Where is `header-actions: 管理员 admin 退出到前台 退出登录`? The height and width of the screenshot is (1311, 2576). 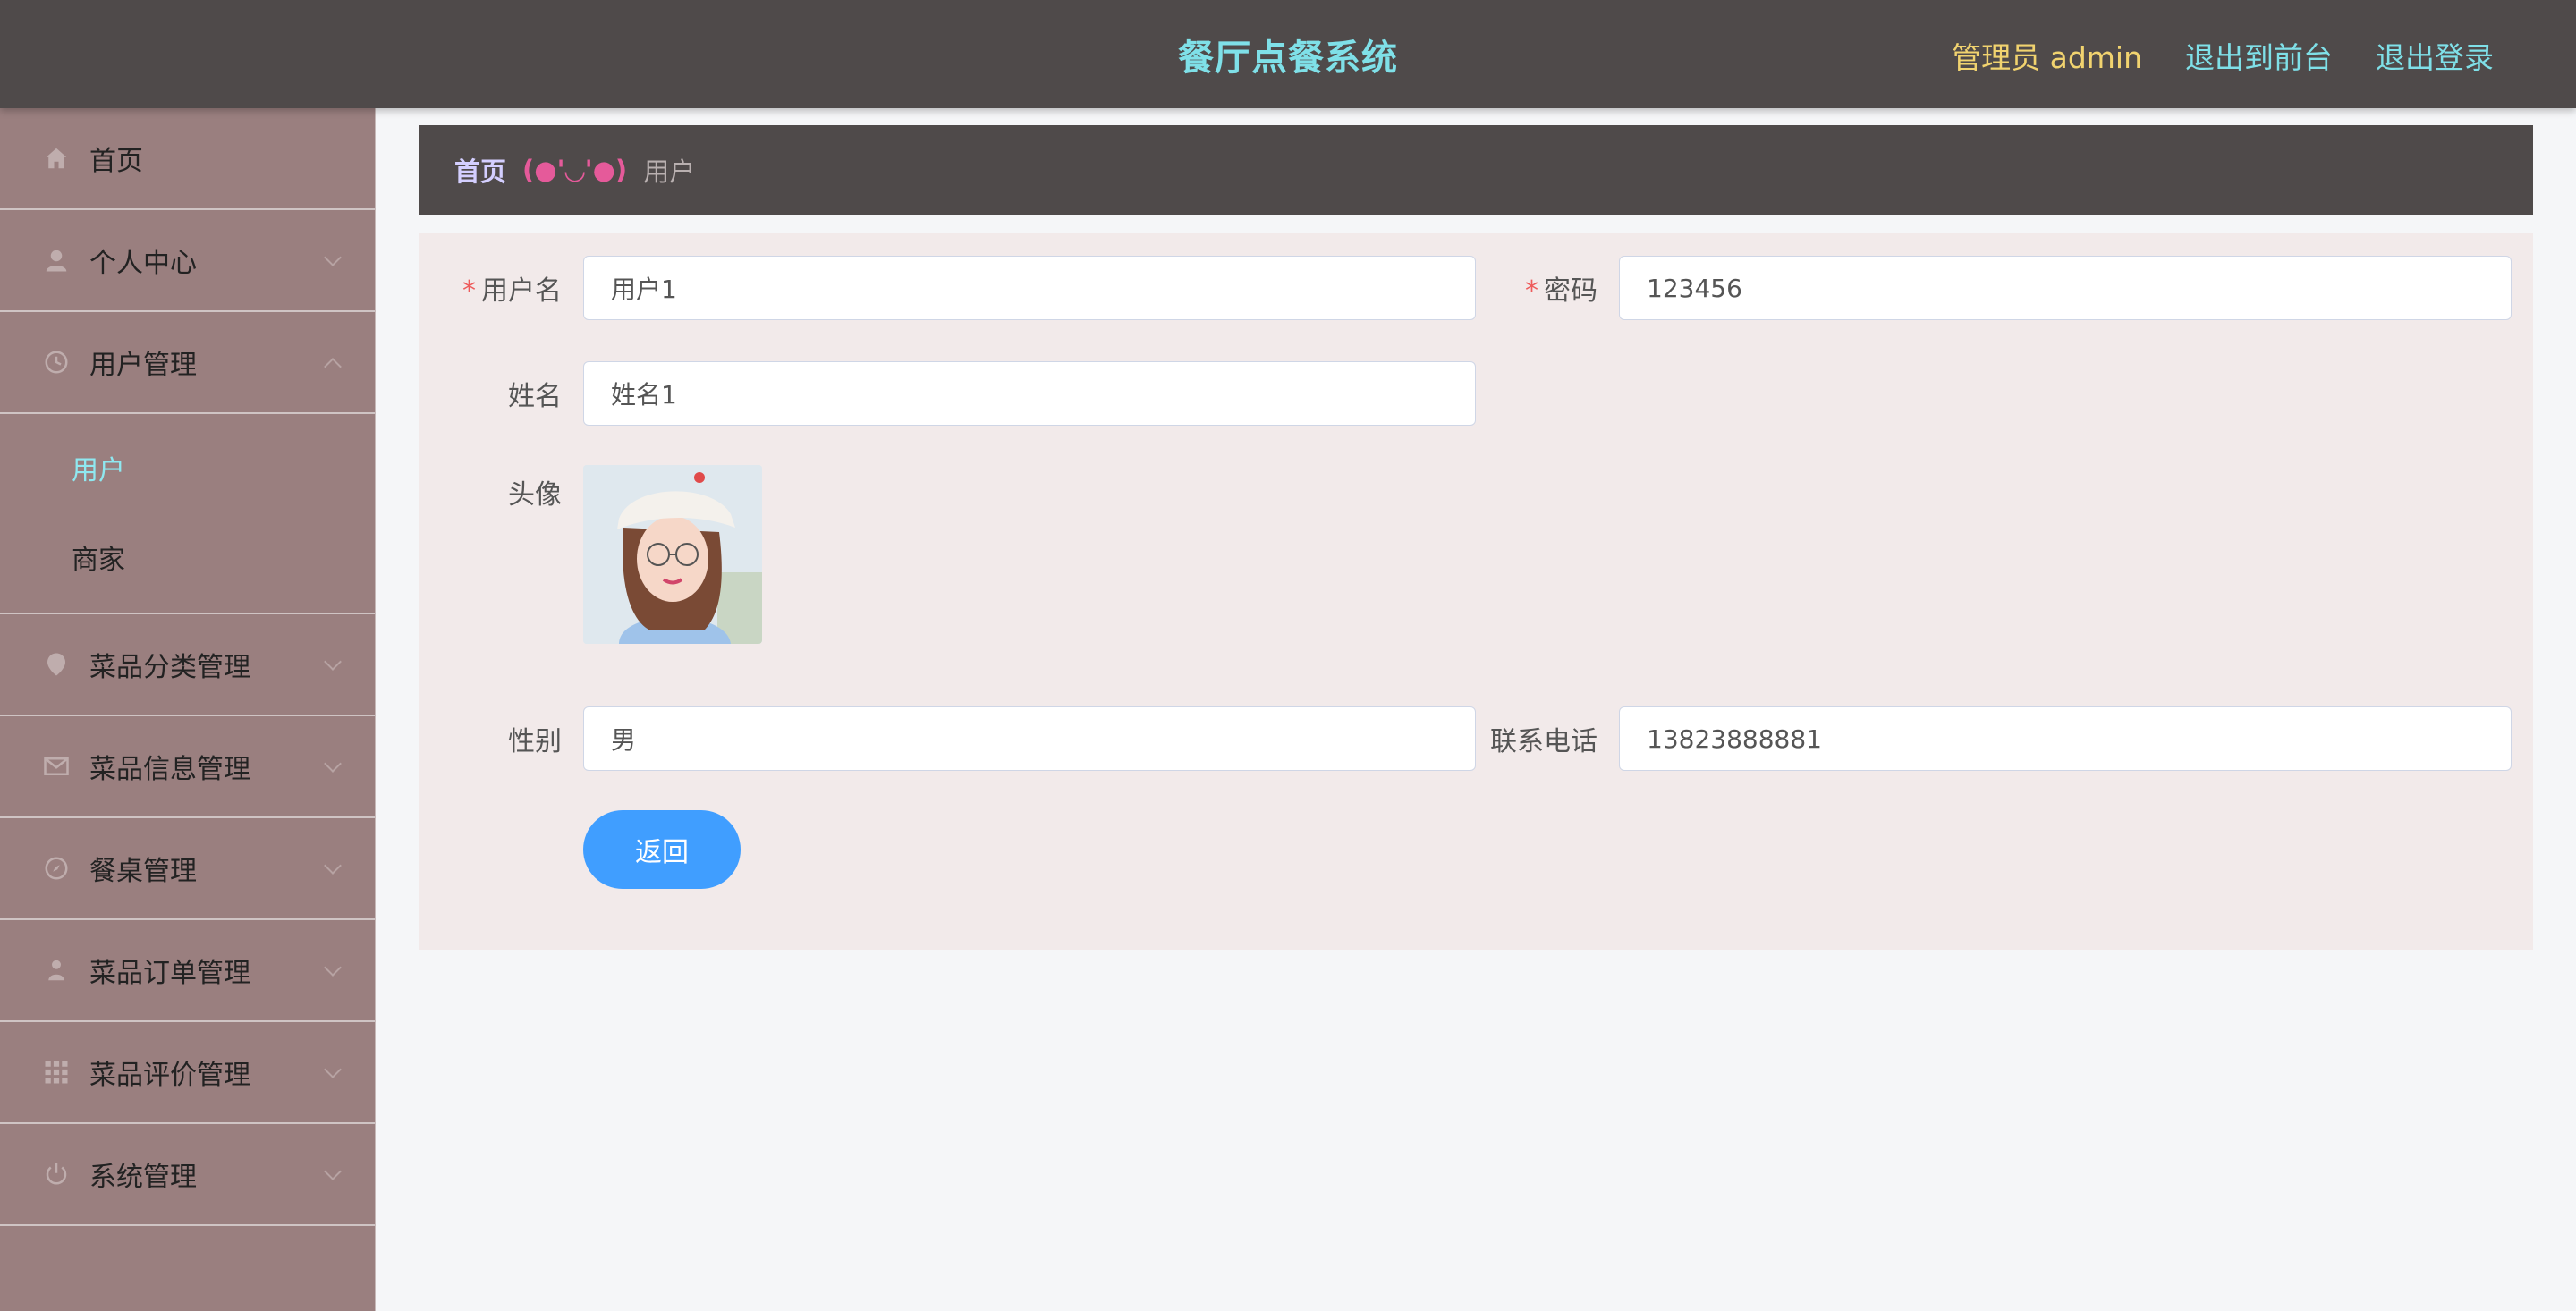 header-actions: 管理员 admin 退出到前台 退出登录 is located at coordinates (2223, 55).